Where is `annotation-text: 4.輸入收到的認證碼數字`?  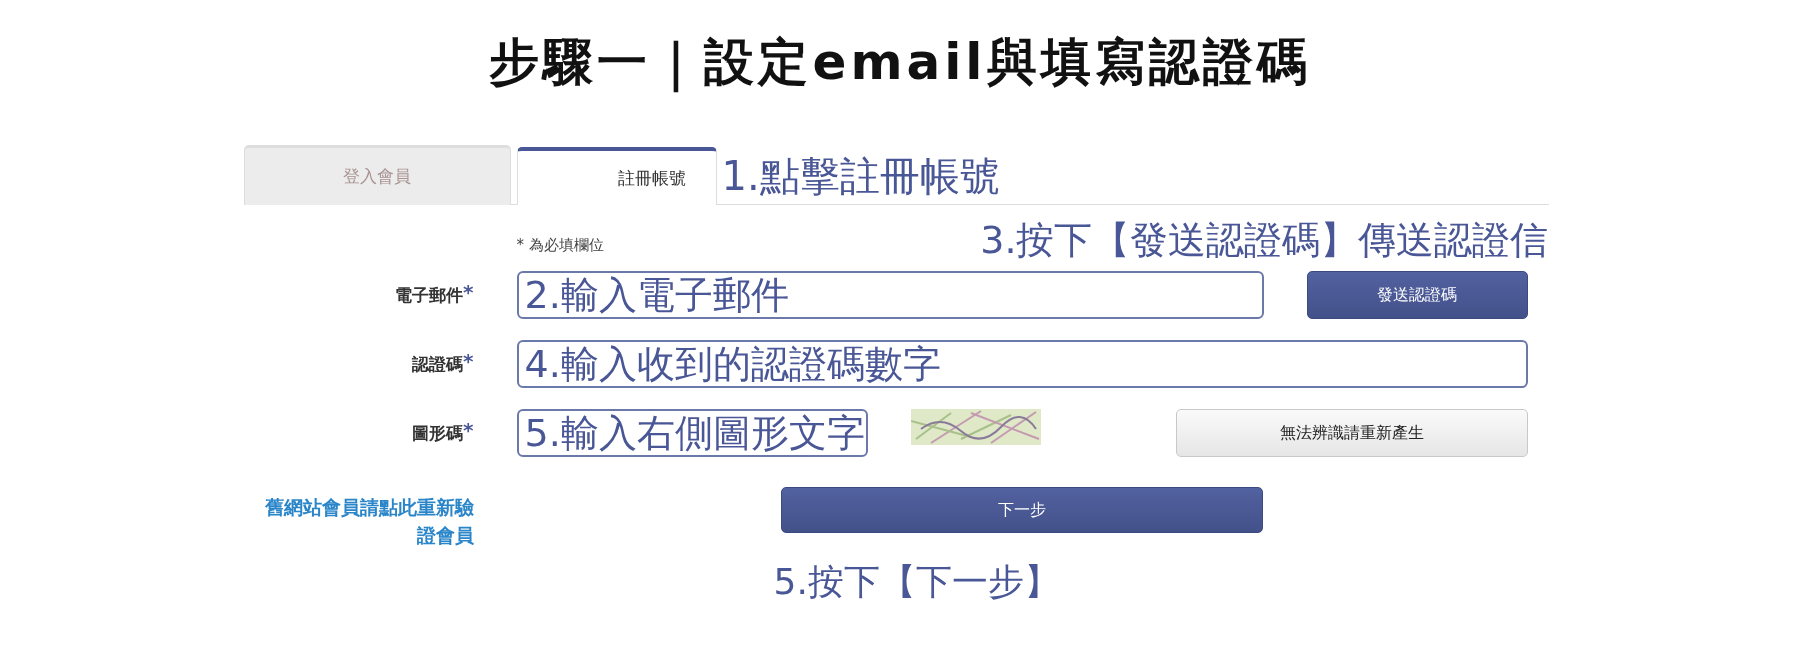
annotation-text: 4.輸入收到的認證碼數字 is located at coordinates (732, 364).